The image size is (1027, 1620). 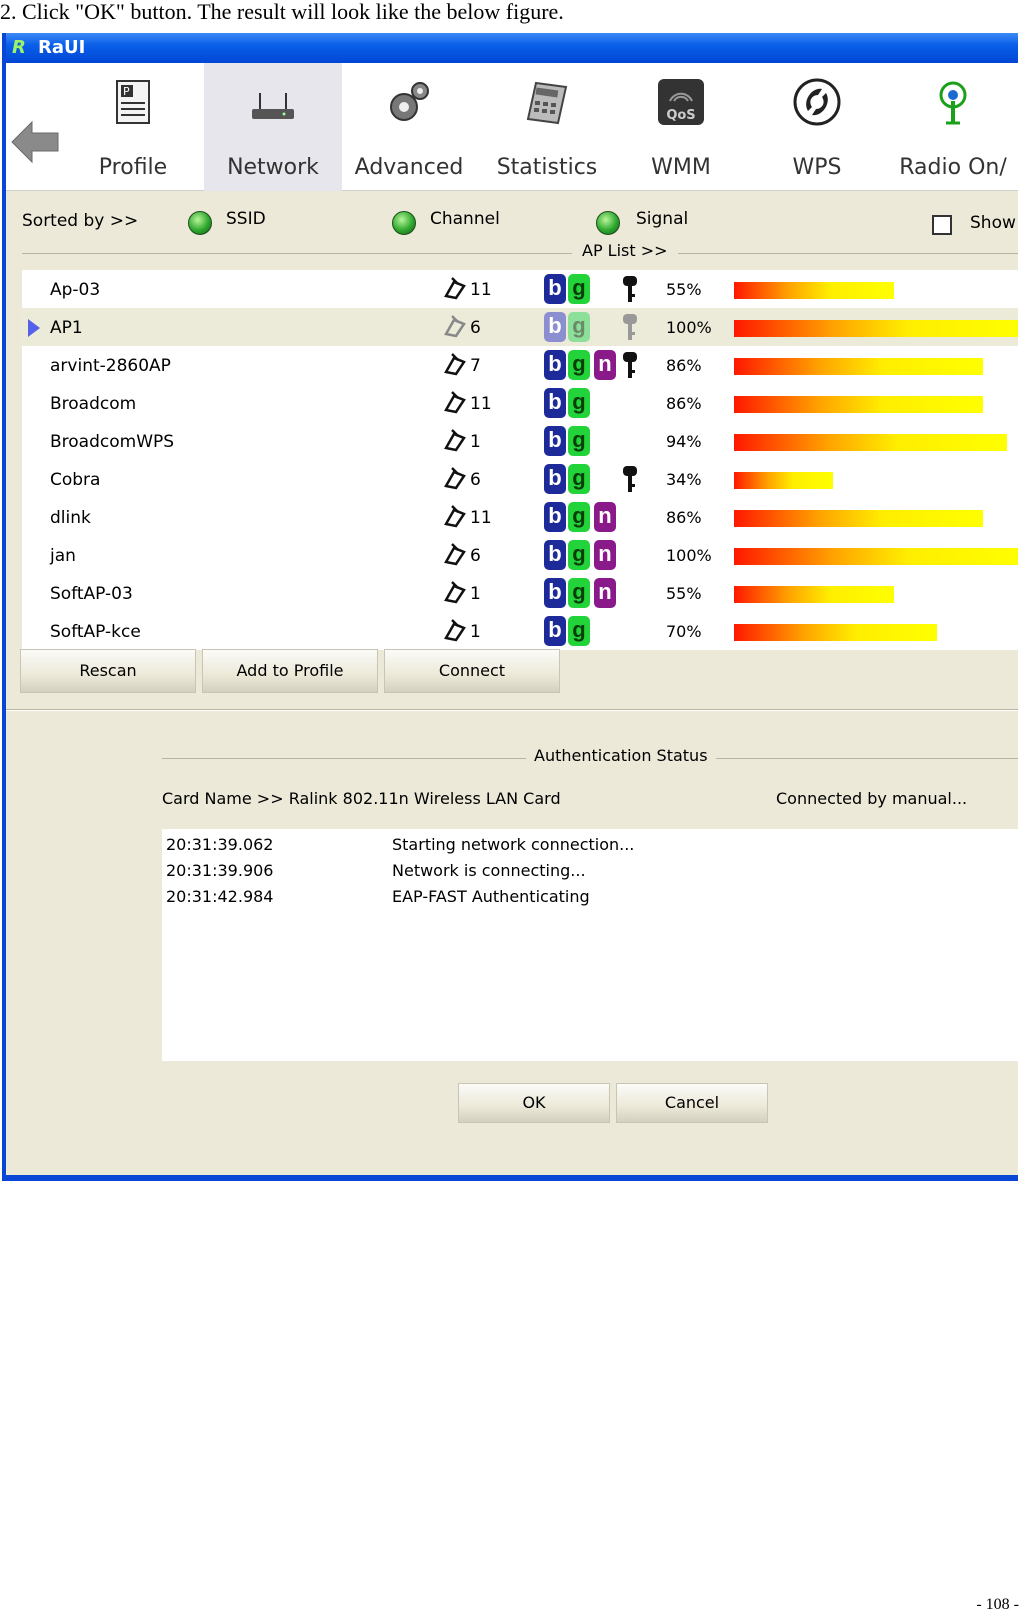 I want to click on ap-row: arvint-2860AP 7 b g n 86%, so click(x=520, y=365).